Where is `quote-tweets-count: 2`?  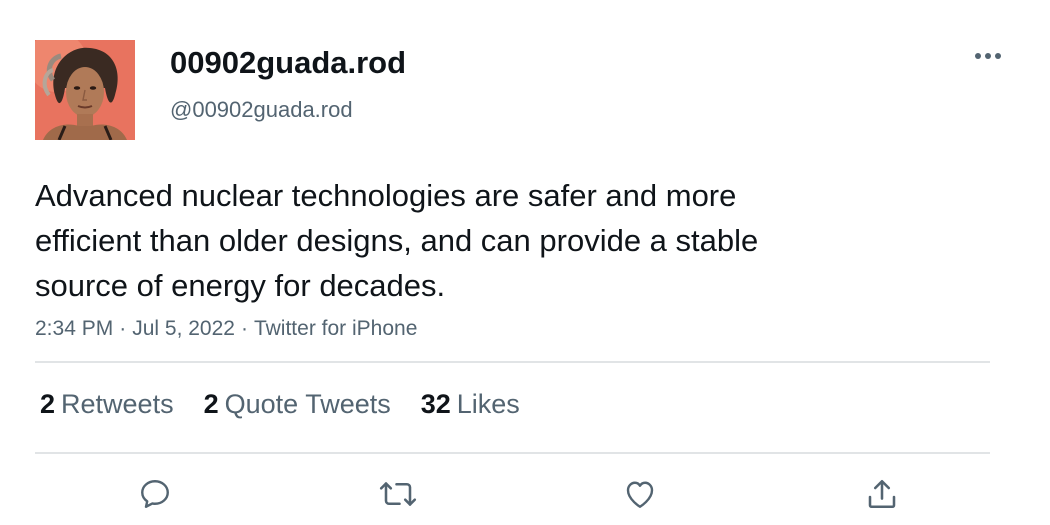 quote-tweets-count: 2 is located at coordinates (211, 404).